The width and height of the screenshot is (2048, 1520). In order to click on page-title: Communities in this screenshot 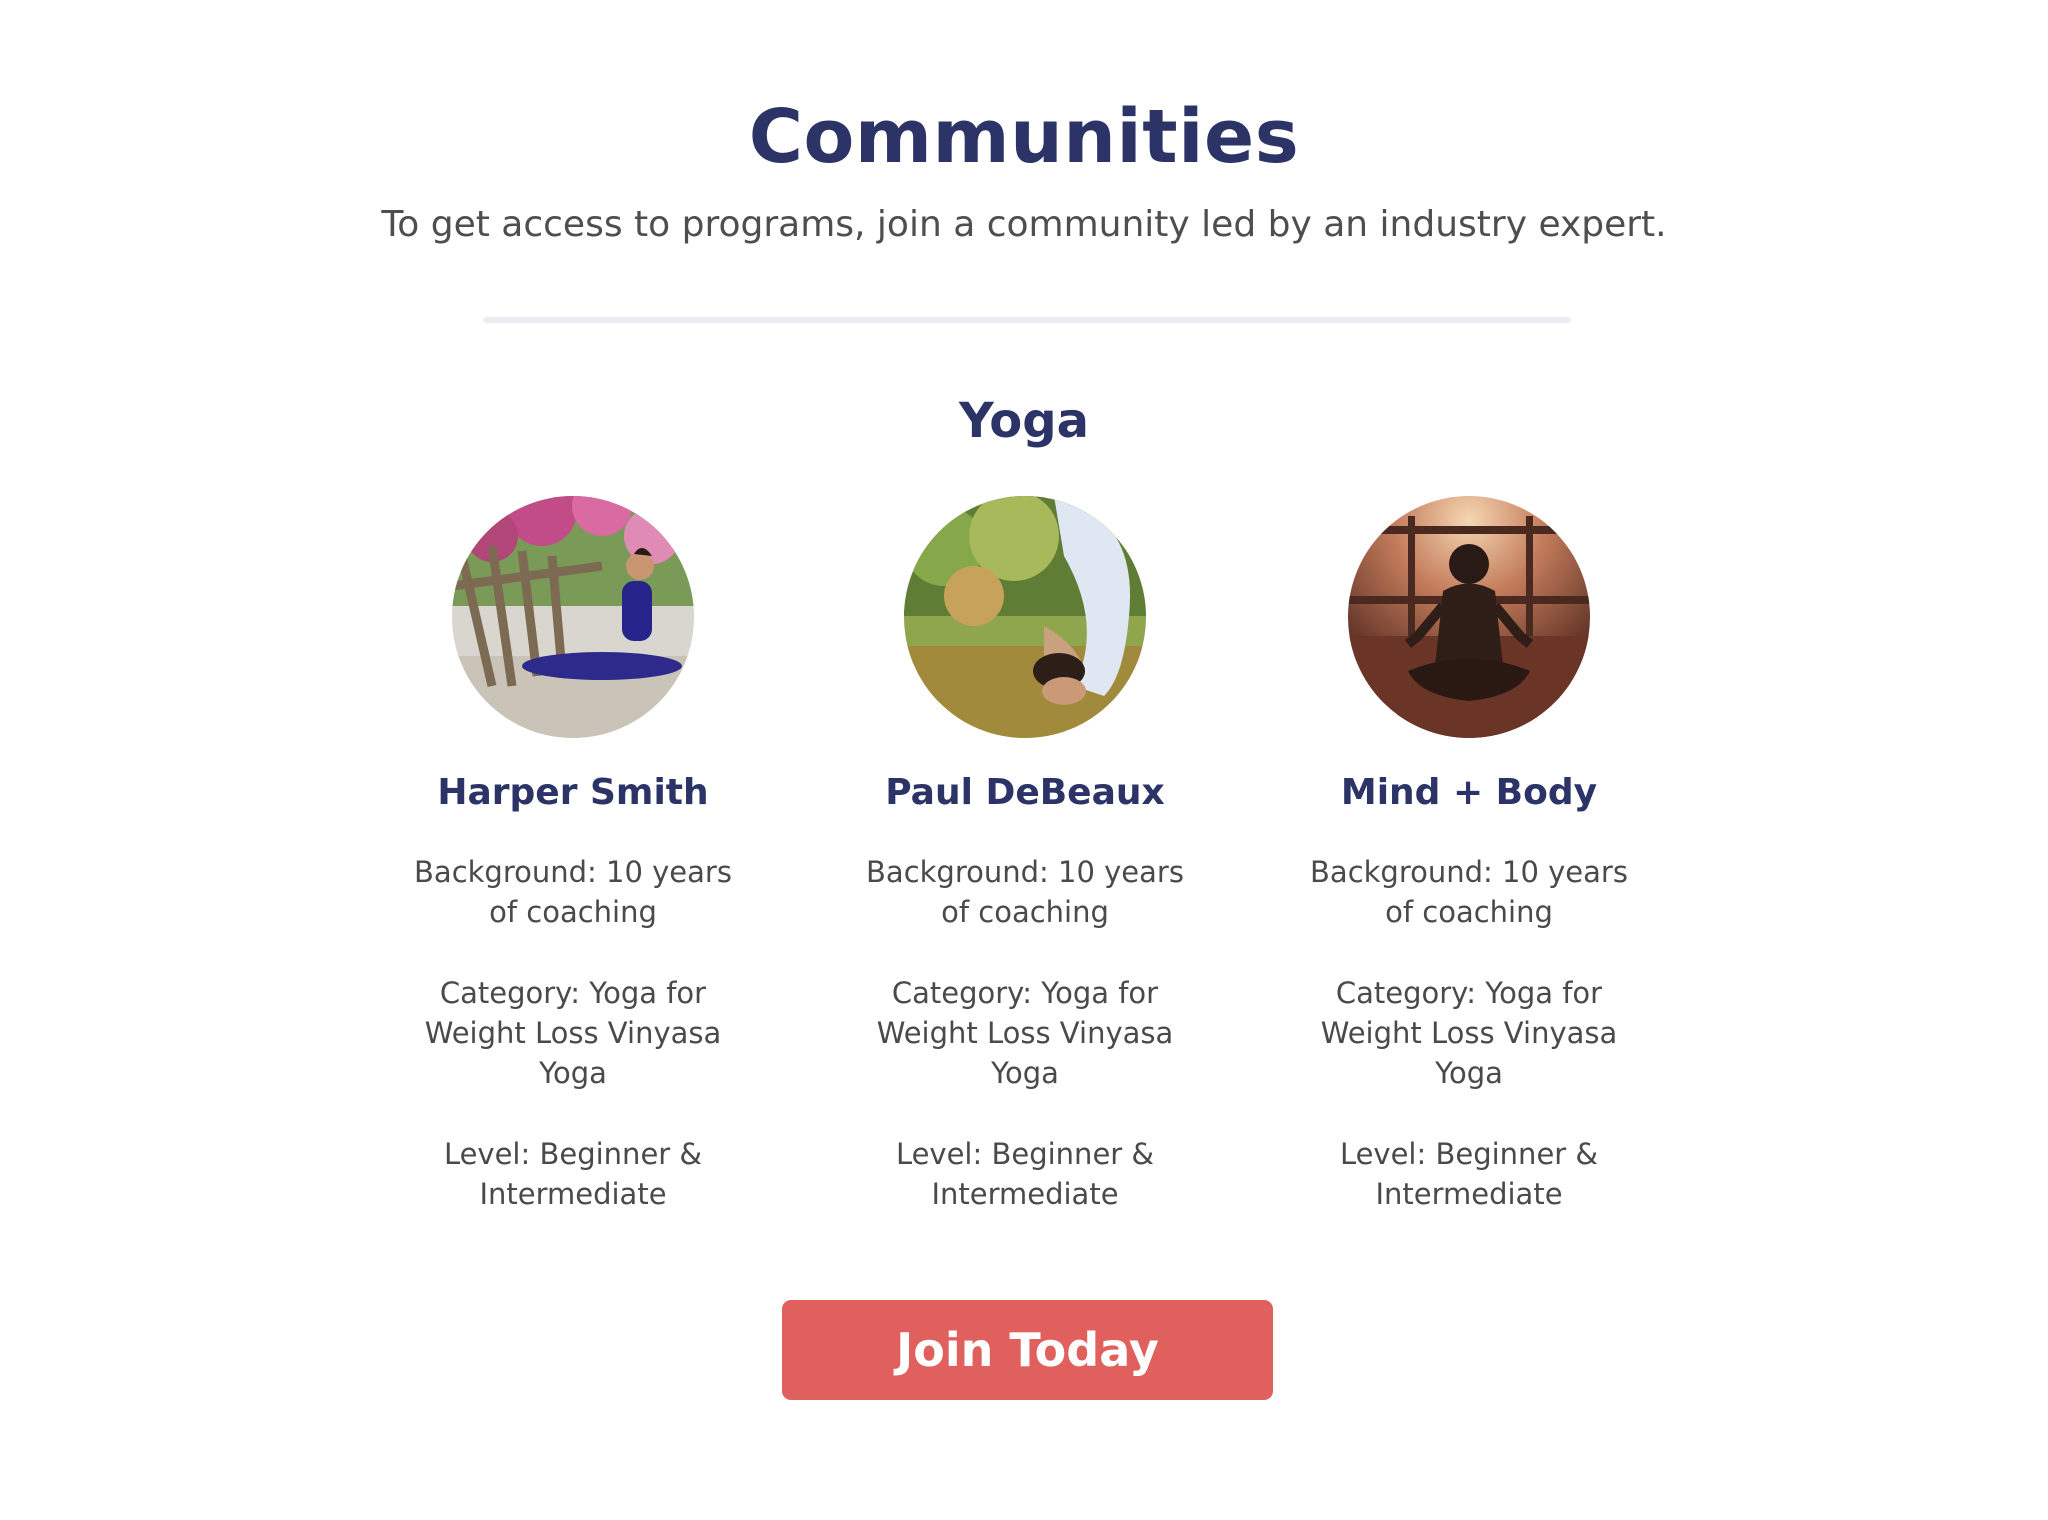, I will do `click(1024, 137)`.